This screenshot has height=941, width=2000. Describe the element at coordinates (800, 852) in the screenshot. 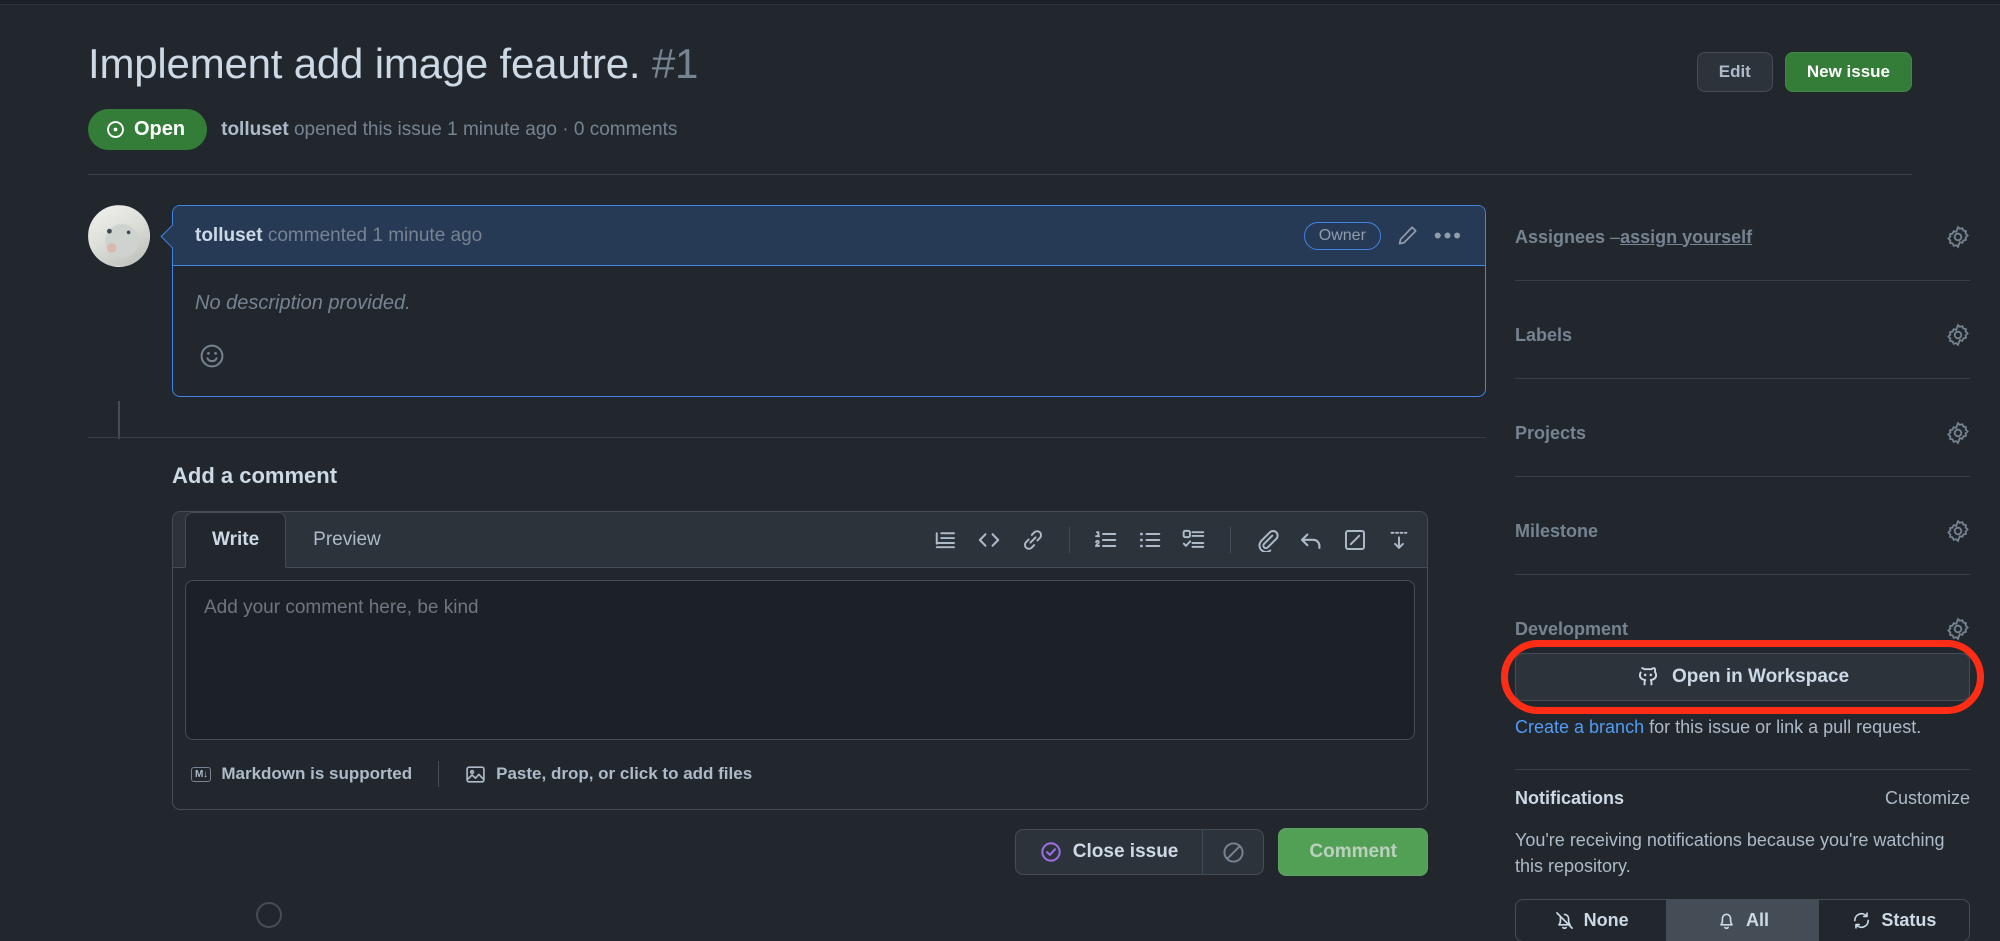

I see `composer-actions: Close issue Comment` at that location.